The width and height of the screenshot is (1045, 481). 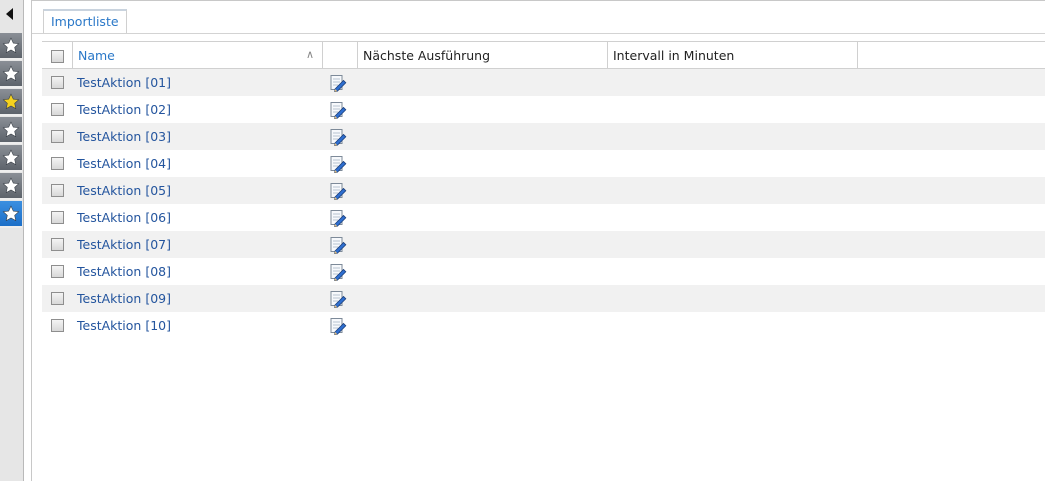 What do you see at coordinates (124, 110) in the screenshot?
I see `row-name-link: TestAktion [02]` at bounding box center [124, 110].